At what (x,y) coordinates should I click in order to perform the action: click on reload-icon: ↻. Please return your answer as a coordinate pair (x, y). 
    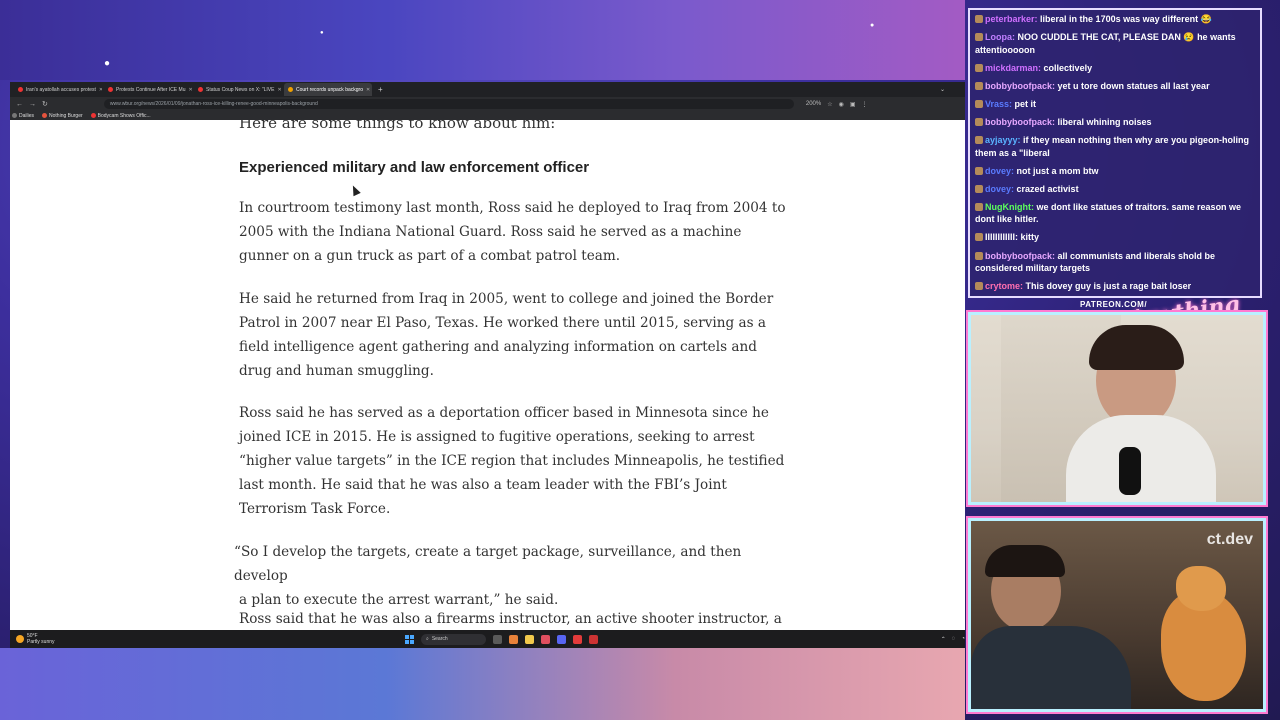
    Looking at the image, I should click on (45, 104).